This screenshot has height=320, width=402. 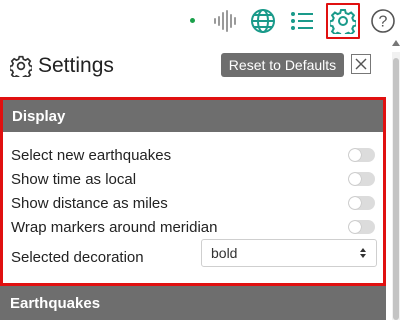 What do you see at coordinates (77, 257) in the screenshot?
I see `option-label: Selected decoration` at bounding box center [77, 257].